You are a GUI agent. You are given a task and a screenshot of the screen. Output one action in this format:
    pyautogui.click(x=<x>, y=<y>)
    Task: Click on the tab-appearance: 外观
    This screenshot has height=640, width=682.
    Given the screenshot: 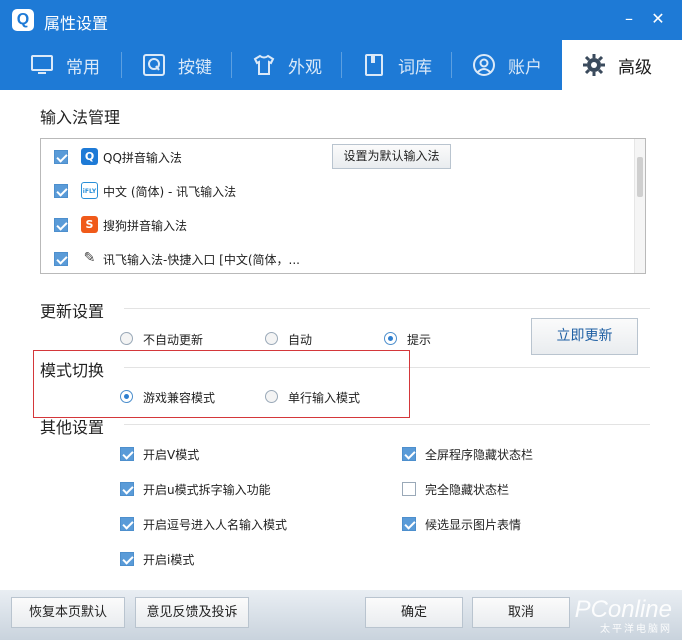 What is the action you would take?
    pyautogui.click(x=287, y=65)
    